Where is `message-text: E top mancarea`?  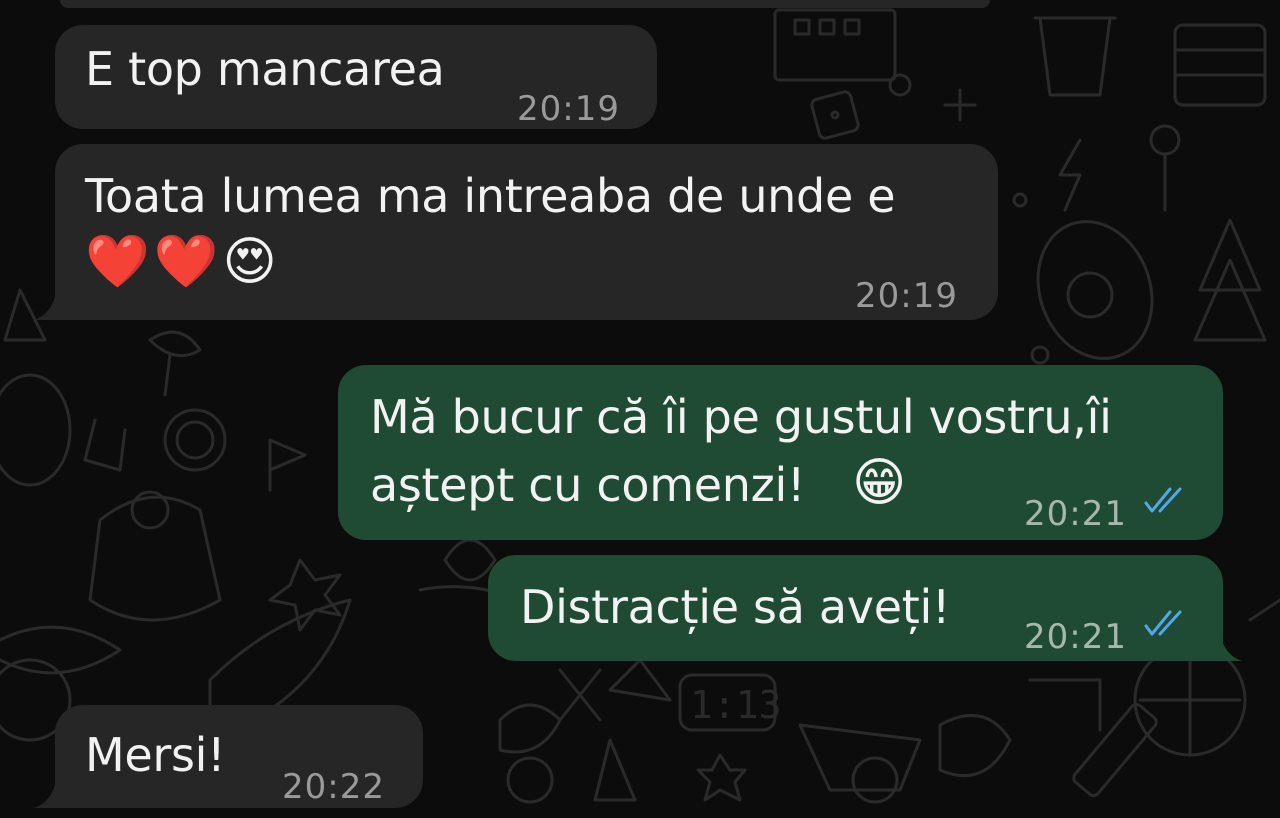
message-text: E top mancarea is located at coordinates (265, 69).